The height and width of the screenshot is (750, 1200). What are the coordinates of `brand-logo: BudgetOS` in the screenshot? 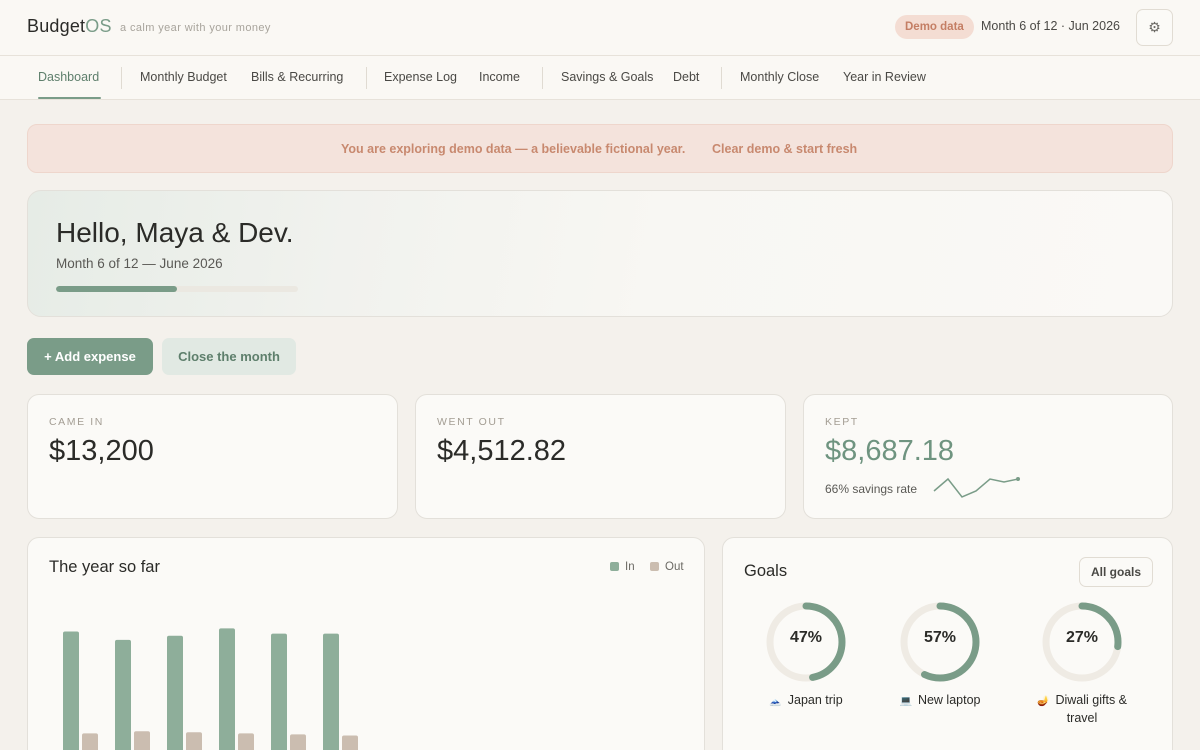 It's located at (69, 26).